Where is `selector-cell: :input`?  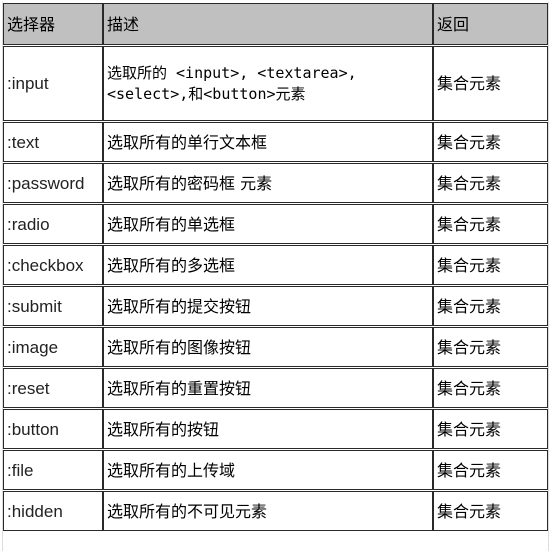 selector-cell: :input is located at coordinates (53, 83).